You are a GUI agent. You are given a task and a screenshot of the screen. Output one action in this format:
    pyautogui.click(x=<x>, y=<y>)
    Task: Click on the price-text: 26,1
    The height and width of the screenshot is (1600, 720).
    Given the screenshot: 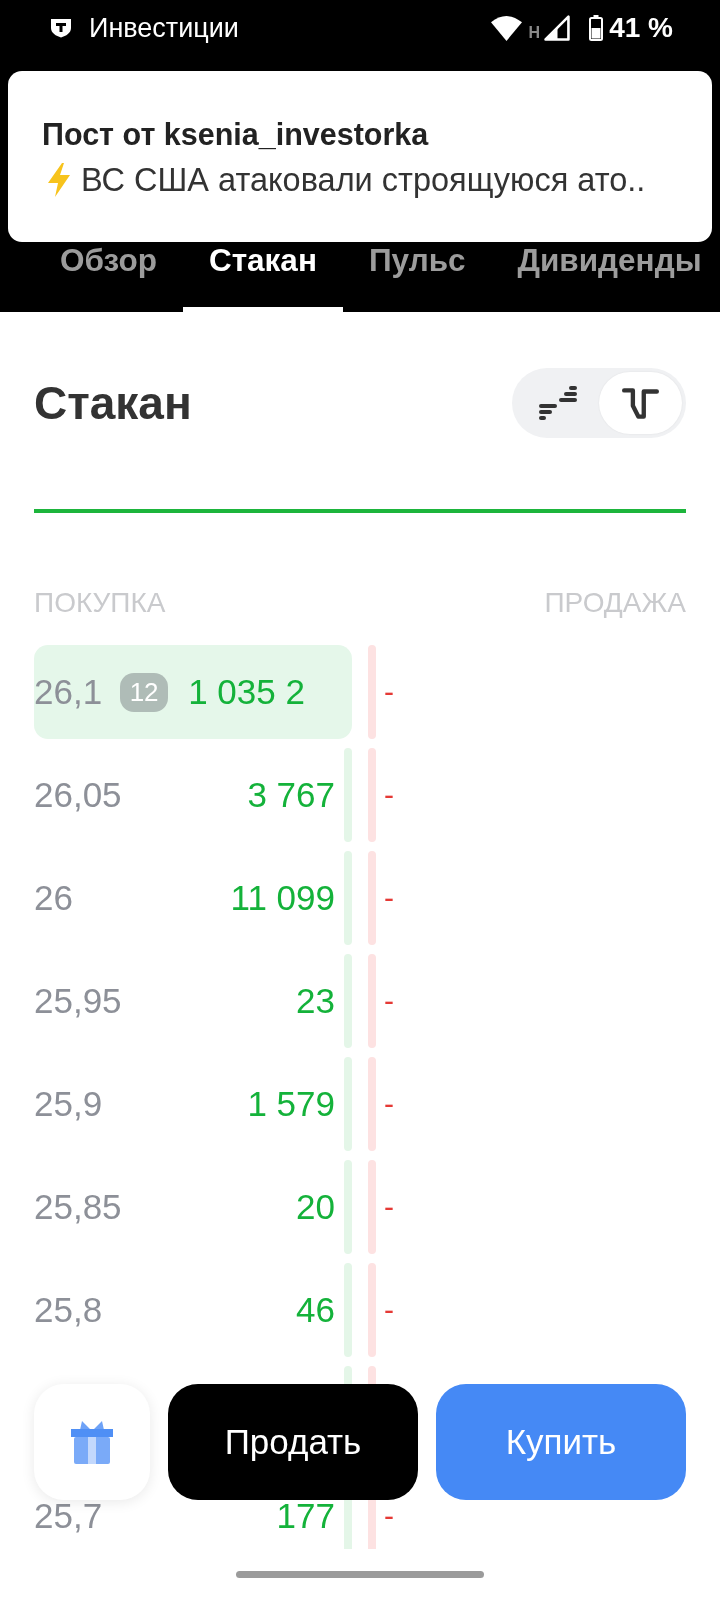 What is the action you would take?
    pyautogui.click(x=68, y=692)
    